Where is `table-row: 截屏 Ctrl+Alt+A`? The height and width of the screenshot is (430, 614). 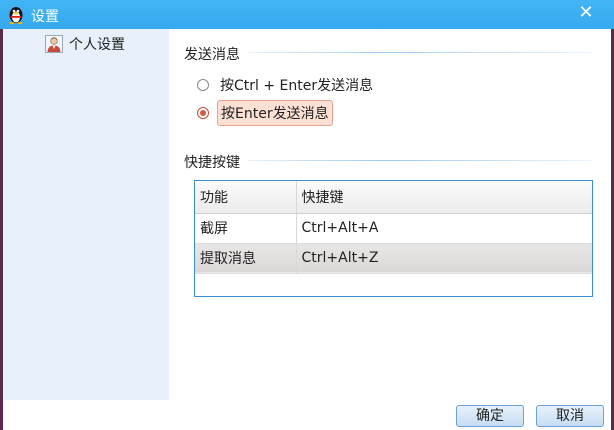 table-row: 截屏 Ctrl+Alt+A is located at coordinates (393, 228).